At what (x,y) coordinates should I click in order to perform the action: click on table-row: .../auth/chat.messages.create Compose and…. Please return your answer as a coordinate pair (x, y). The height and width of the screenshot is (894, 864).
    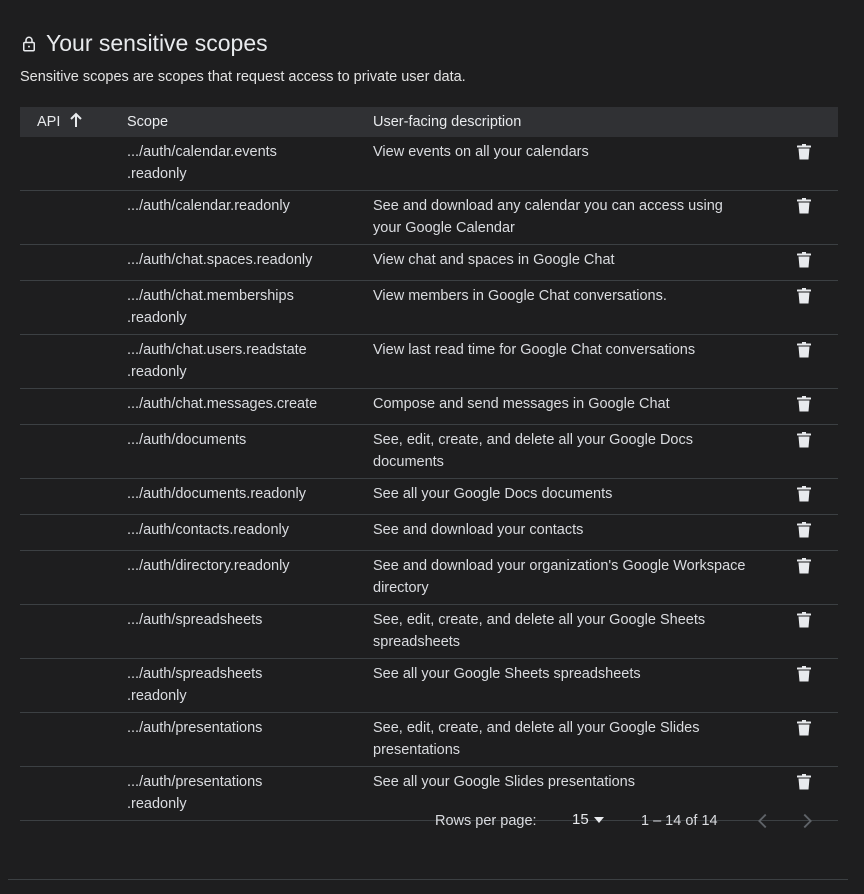
    Looking at the image, I should click on (429, 407).